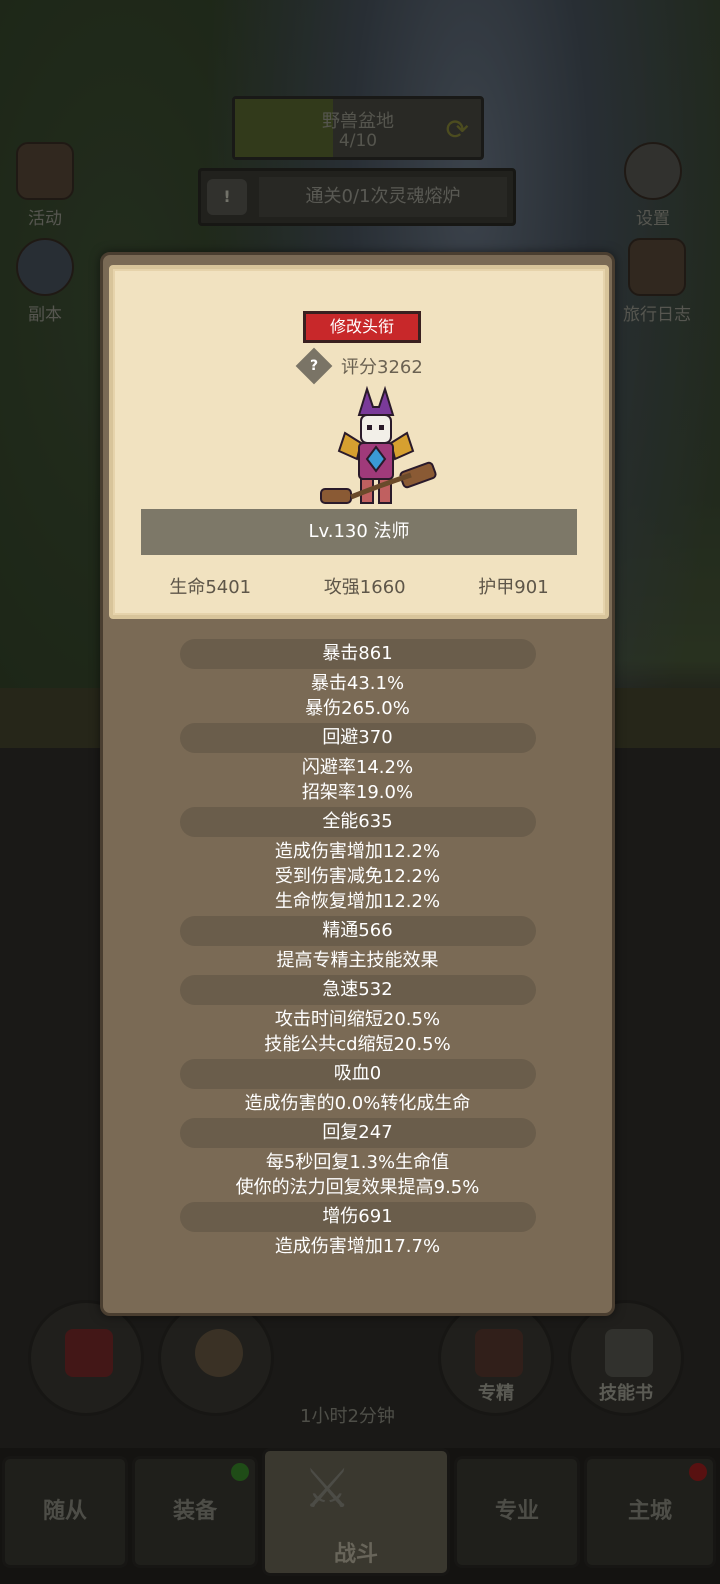 Image resolution: width=720 pixels, height=1584 pixels. Describe the element at coordinates (357, 708) in the screenshot. I see `stat-detail: 暴伤265.0%` at that location.